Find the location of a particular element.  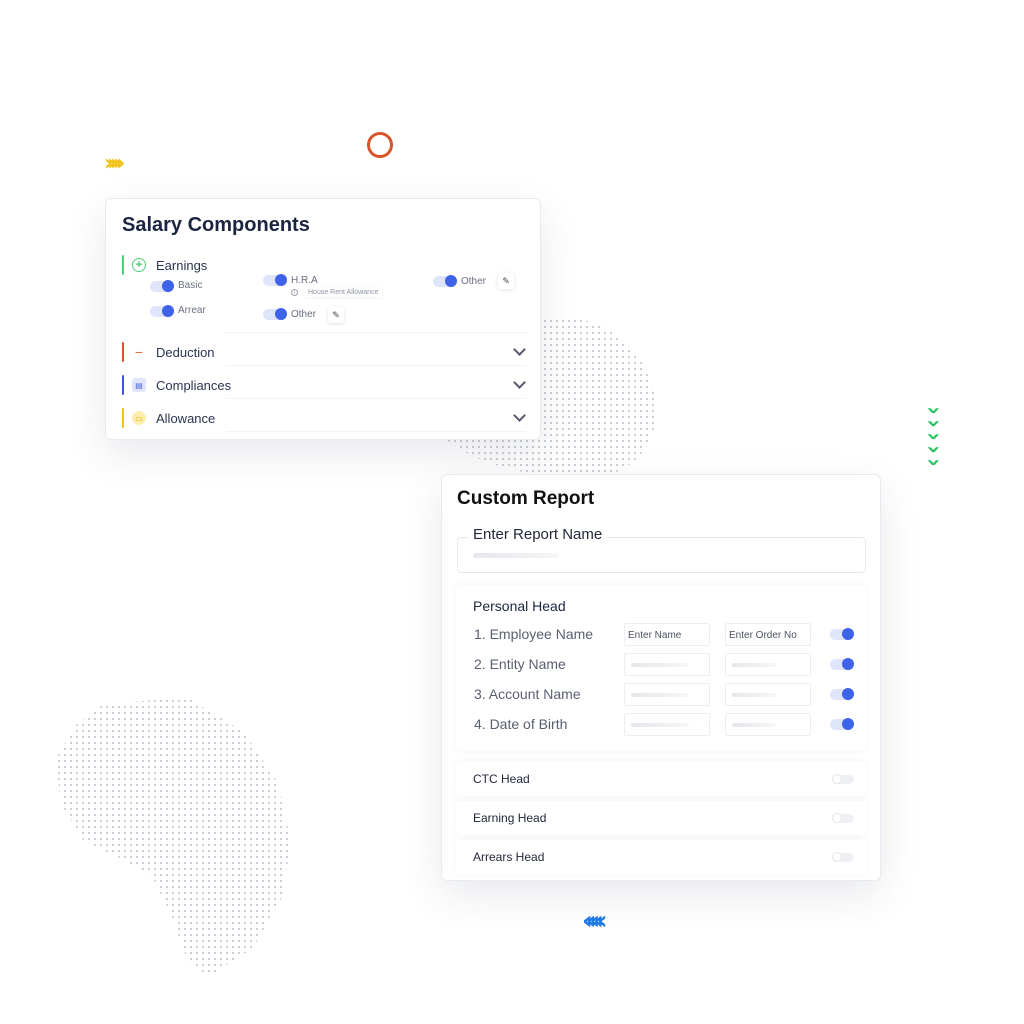

head-row-earning: Earning Head is located at coordinates (661, 818).